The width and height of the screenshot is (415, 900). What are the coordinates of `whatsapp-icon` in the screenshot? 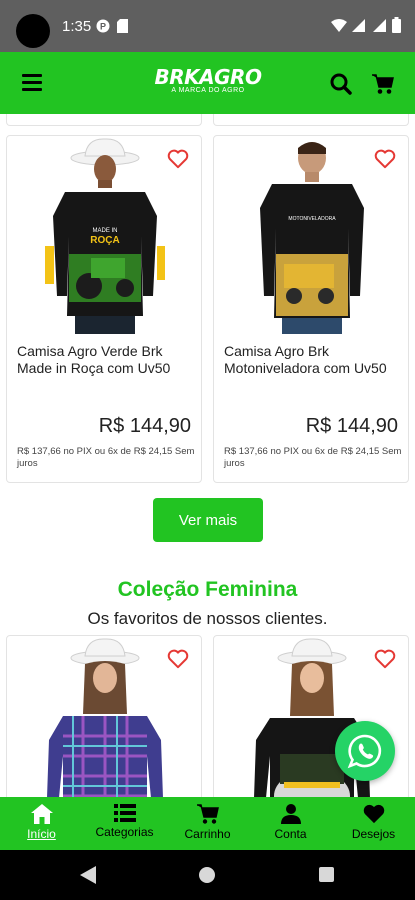 It's located at (364, 751).